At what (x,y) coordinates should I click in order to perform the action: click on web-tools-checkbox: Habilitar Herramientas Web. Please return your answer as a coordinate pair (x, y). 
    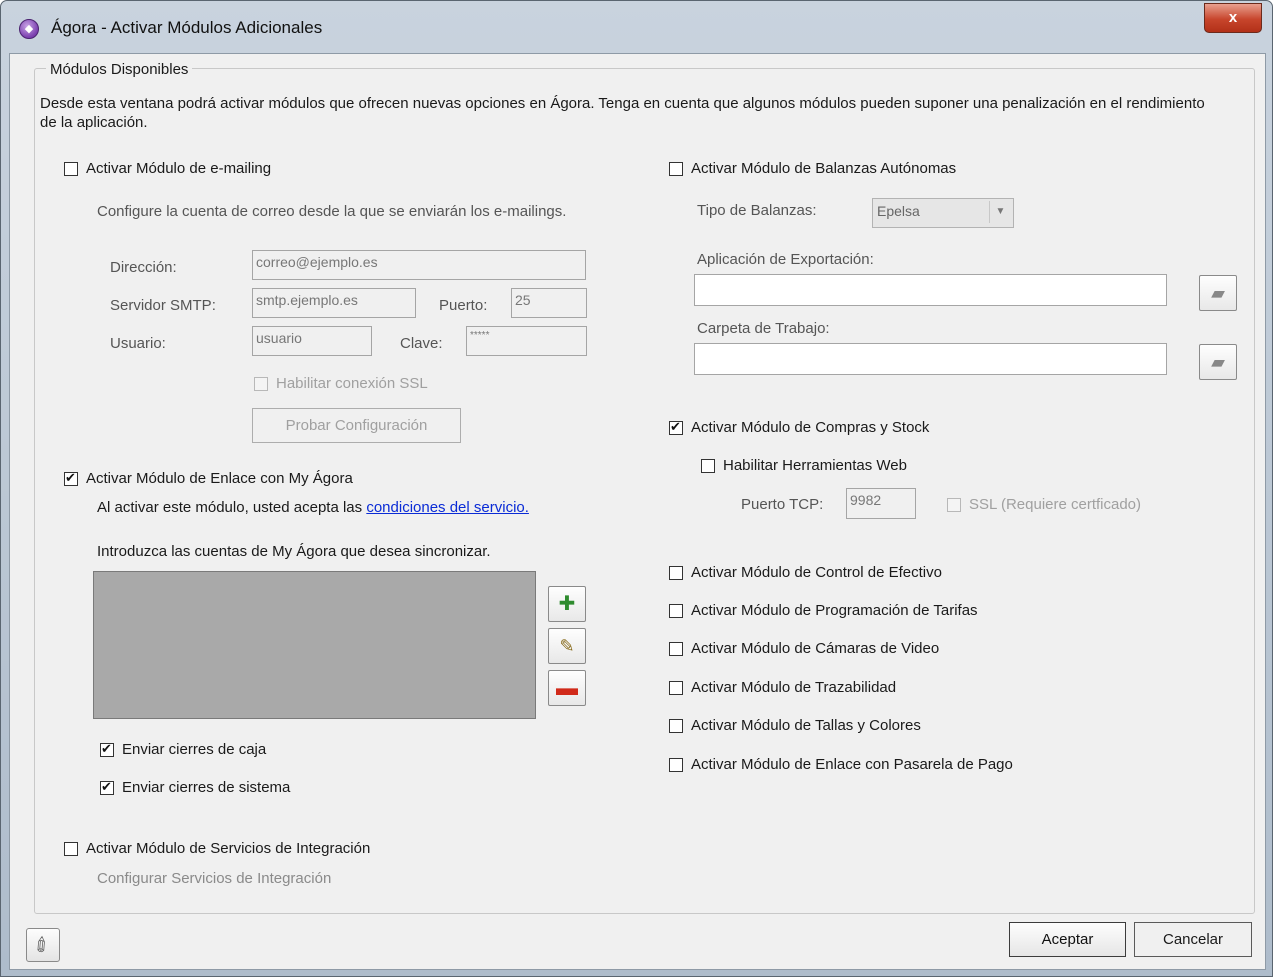
    Looking at the image, I should click on (804, 465).